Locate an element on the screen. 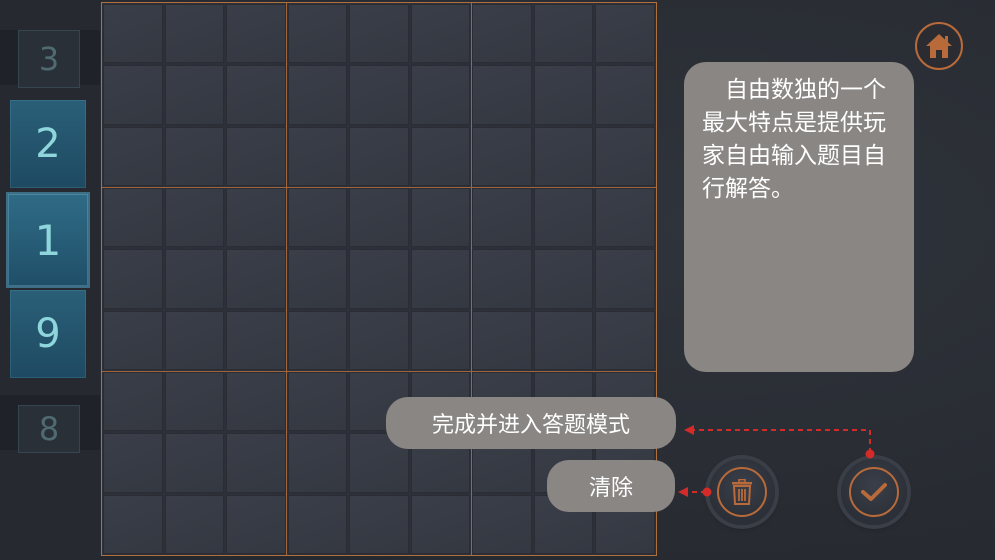  trash-icon is located at coordinates (742, 492).